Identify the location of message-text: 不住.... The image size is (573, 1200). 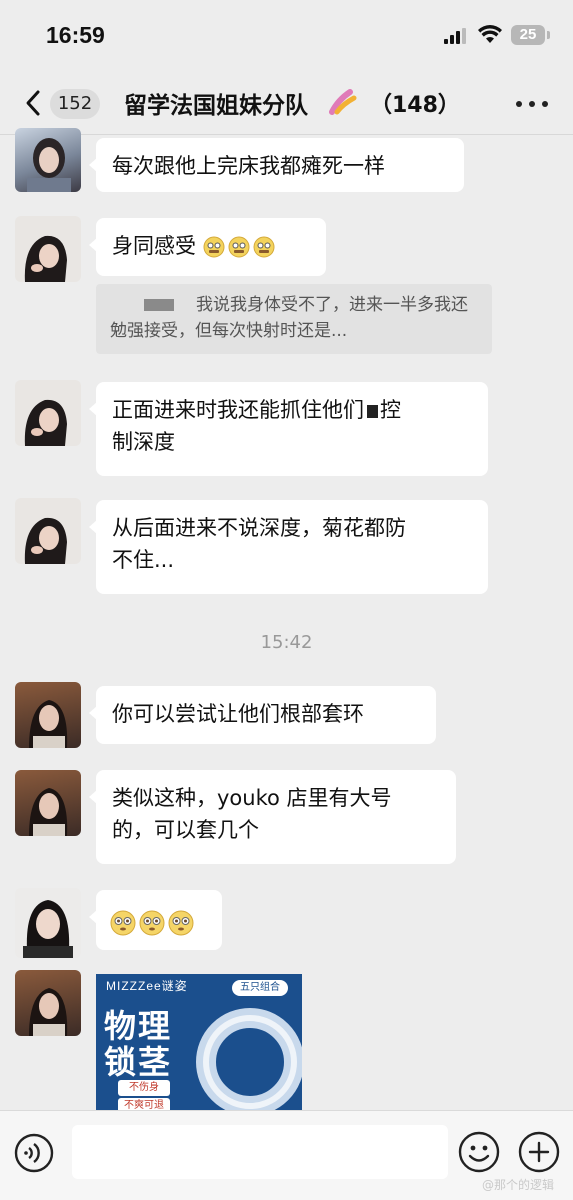
(143, 560).